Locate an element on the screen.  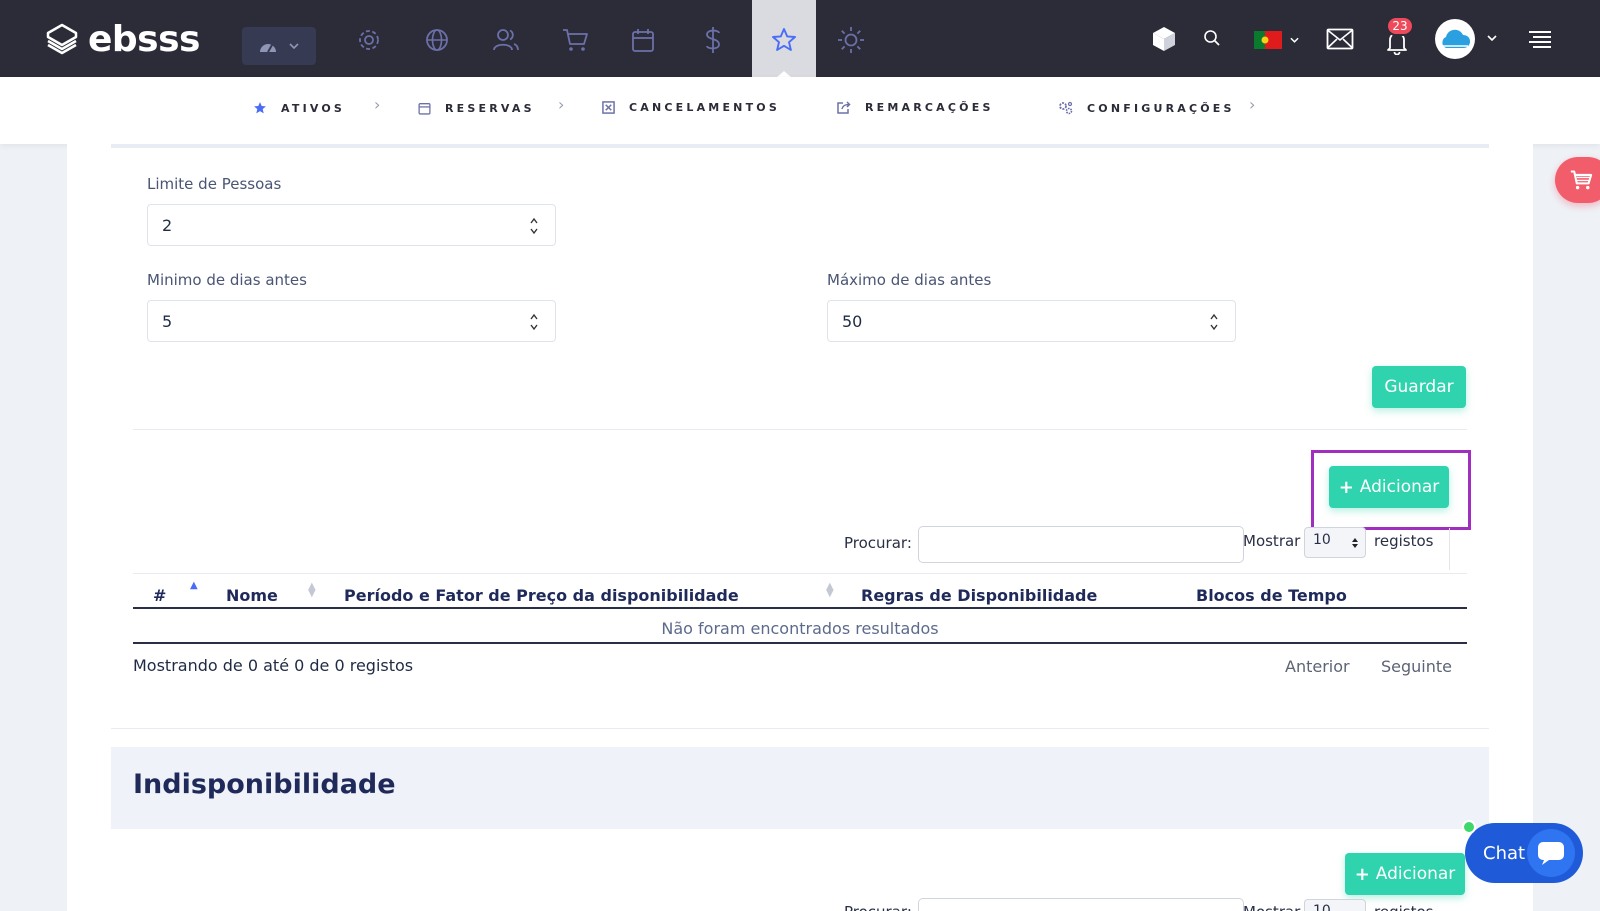
table-header-border is located at coordinates (800, 608).